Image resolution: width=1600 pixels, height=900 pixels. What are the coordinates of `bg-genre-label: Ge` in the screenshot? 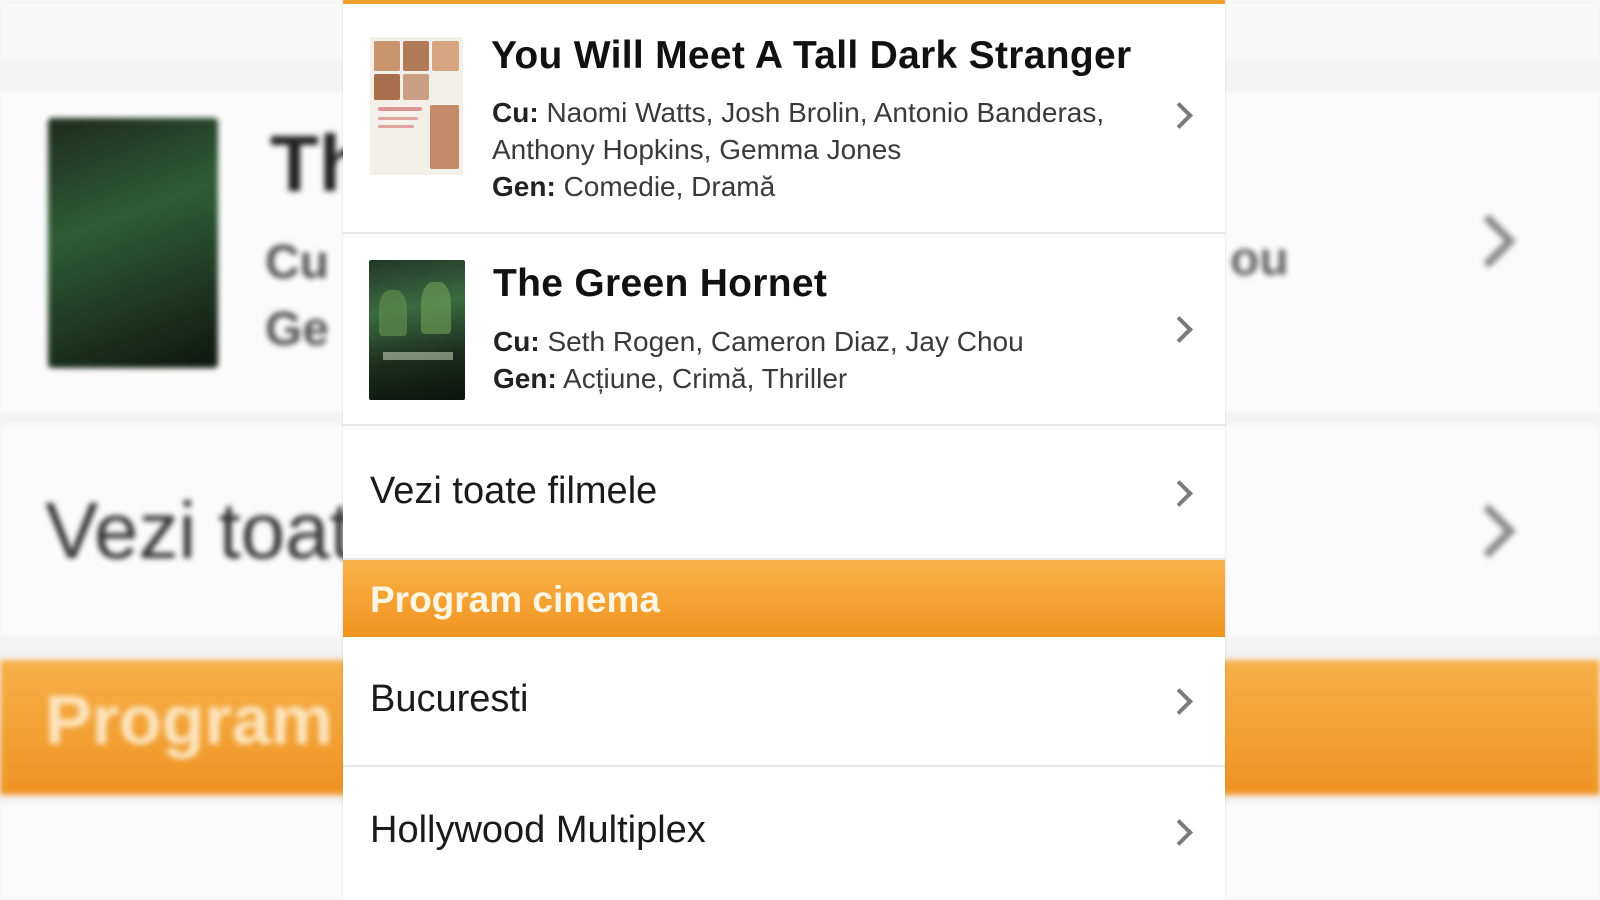 It's located at (297, 329).